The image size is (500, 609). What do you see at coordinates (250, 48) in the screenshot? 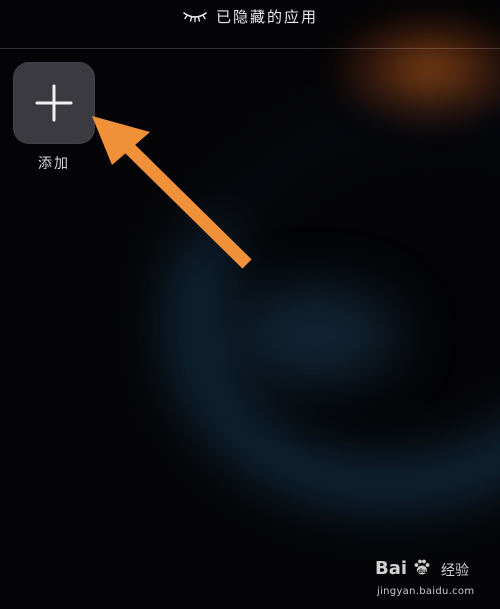
I see `header-divider` at bounding box center [250, 48].